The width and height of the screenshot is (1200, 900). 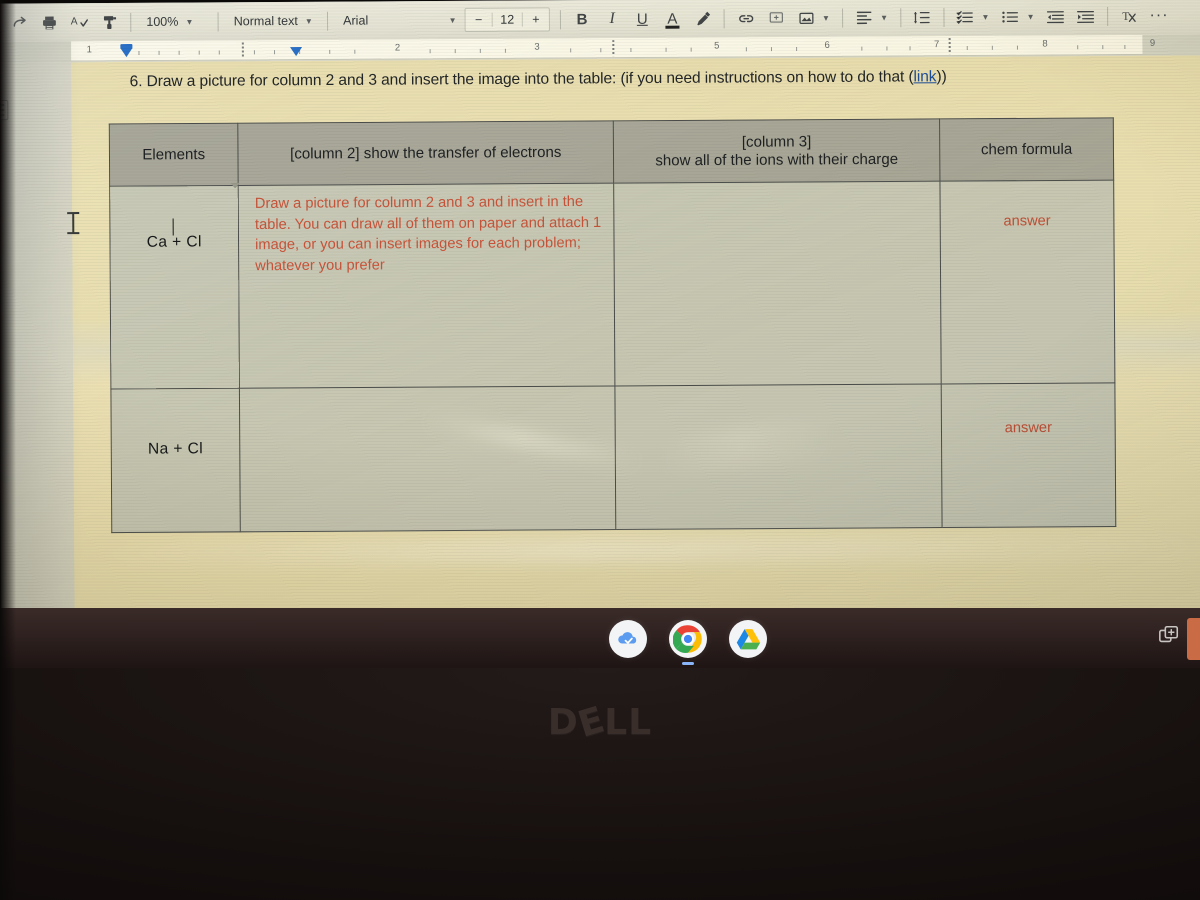 I want to click on header-label: chem formula, so click(x=1026, y=149).